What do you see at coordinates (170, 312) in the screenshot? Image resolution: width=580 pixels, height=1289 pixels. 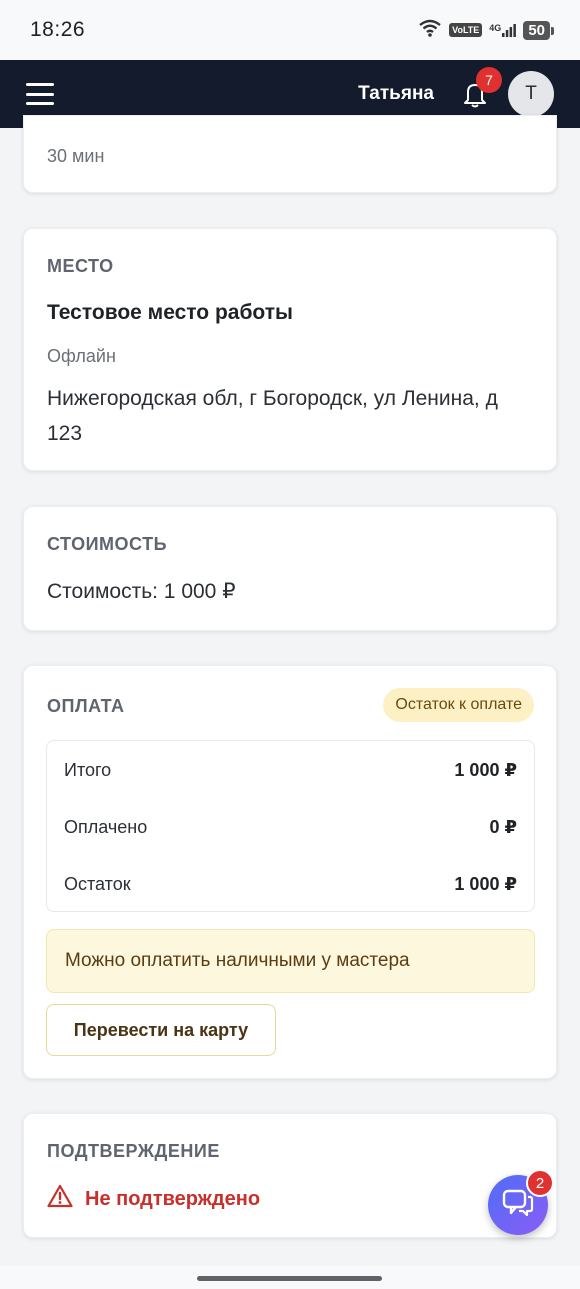 I see `place-name: Тестовое место работы` at bounding box center [170, 312].